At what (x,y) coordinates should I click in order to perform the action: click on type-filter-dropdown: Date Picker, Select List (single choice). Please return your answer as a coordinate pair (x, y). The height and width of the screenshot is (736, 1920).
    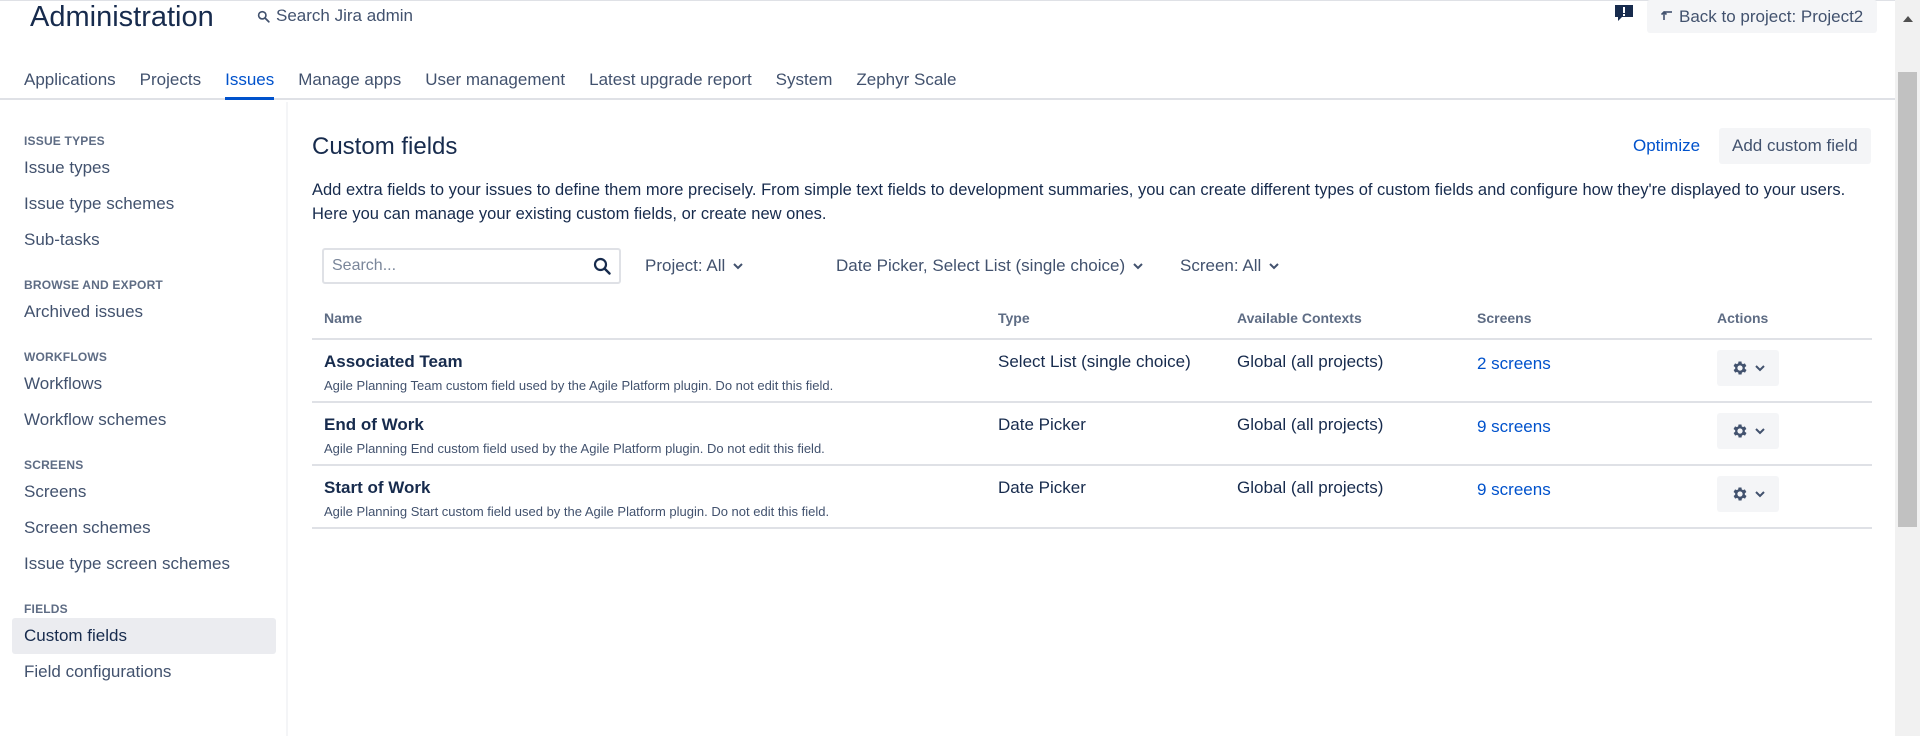
    Looking at the image, I should click on (989, 266).